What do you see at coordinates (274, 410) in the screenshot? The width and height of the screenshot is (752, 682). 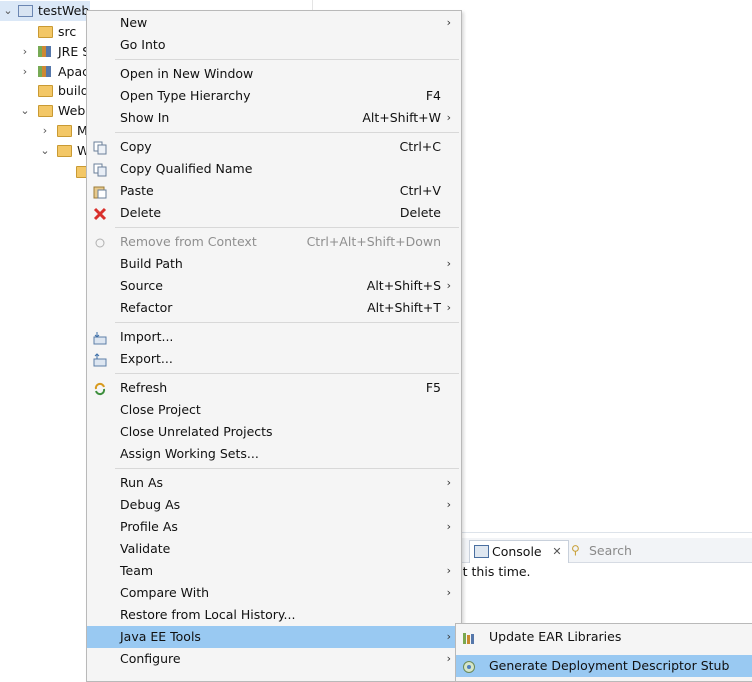 I see `menu-item-close-project: Close Project` at bounding box center [274, 410].